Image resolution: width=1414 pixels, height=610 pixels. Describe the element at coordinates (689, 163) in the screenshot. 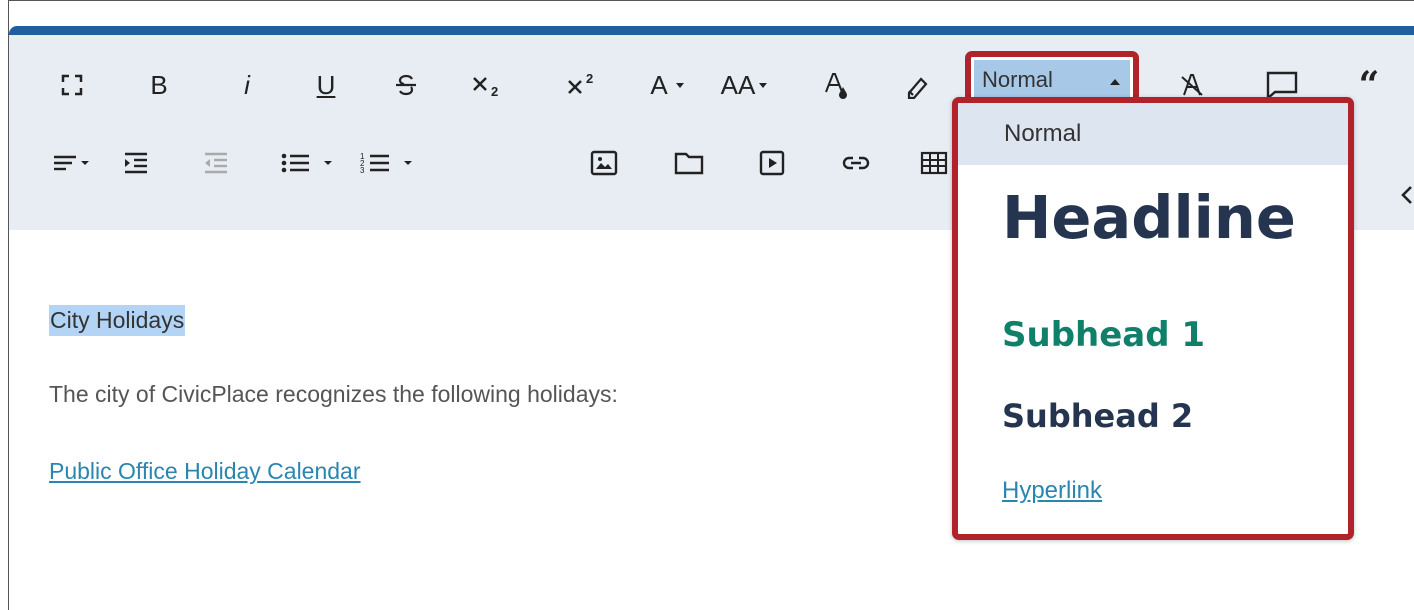

I see `folder-icon` at that location.